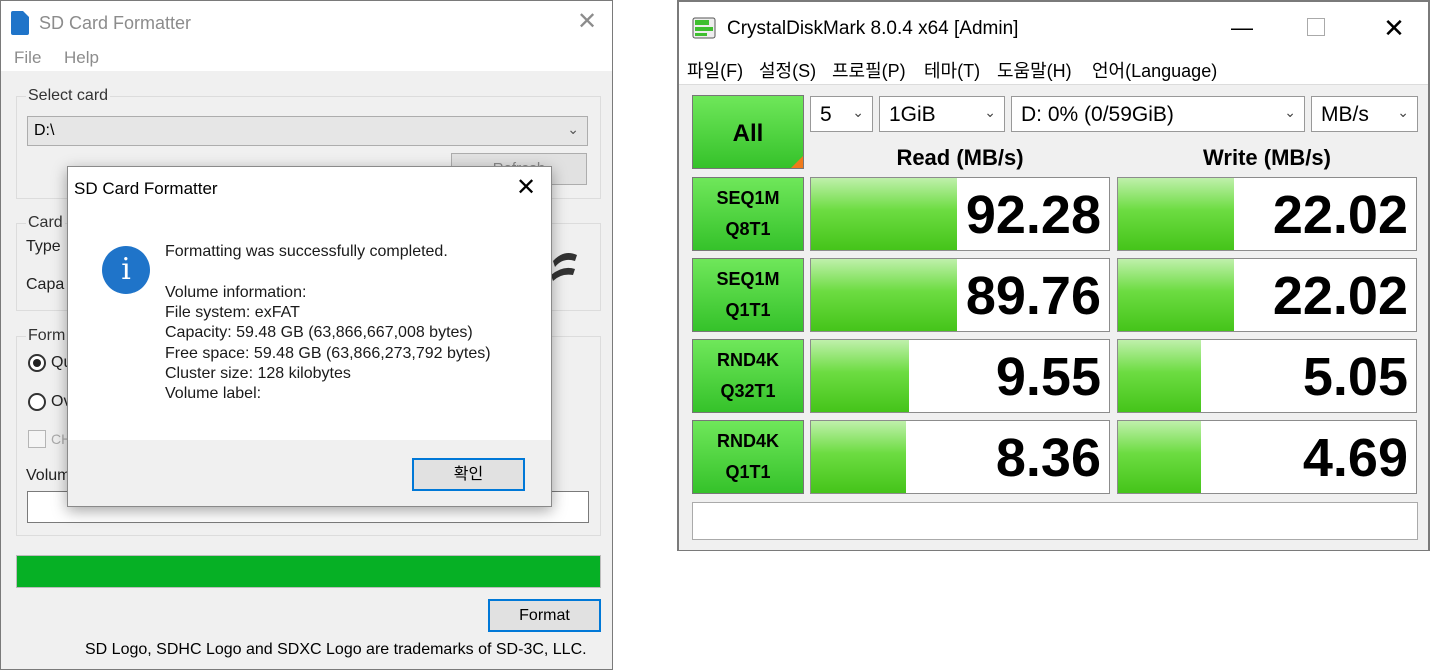  I want to click on size-select: 1GiB ⌄, so click(942, 114).